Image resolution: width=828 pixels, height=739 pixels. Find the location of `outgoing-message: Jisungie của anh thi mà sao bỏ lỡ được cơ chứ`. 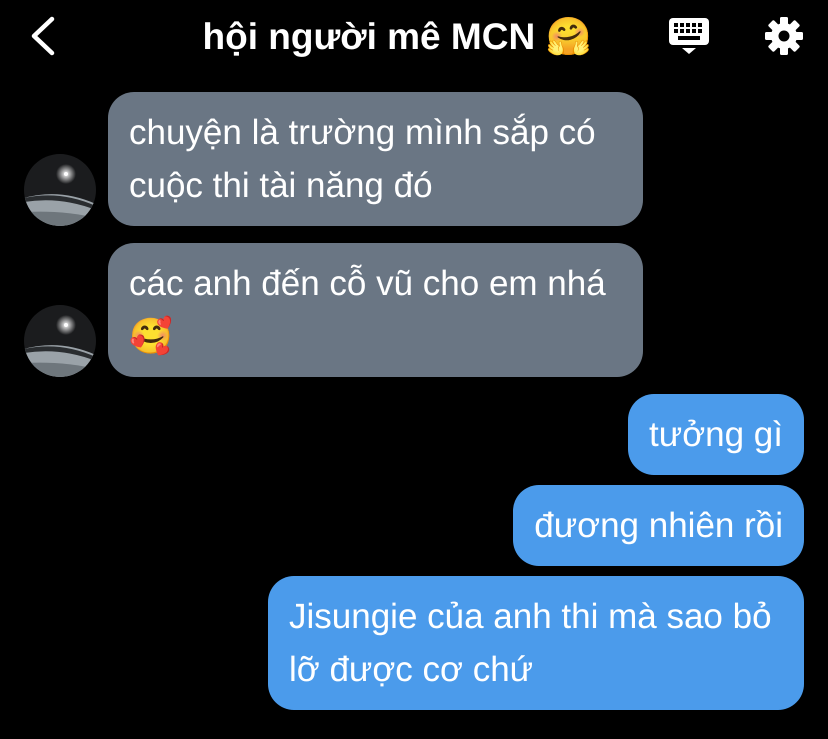

outgoing-message: Jisungie của anh thi mà sao bỏ lỡ được cơ chứ is located at coordinates (536, 643).